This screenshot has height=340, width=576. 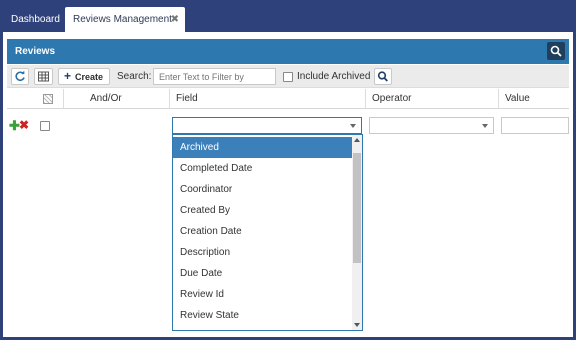 What do you see at coordinates (263, 273) in the screenshot?
I see `field-option: Due Date` at bounding box center [263, 273].